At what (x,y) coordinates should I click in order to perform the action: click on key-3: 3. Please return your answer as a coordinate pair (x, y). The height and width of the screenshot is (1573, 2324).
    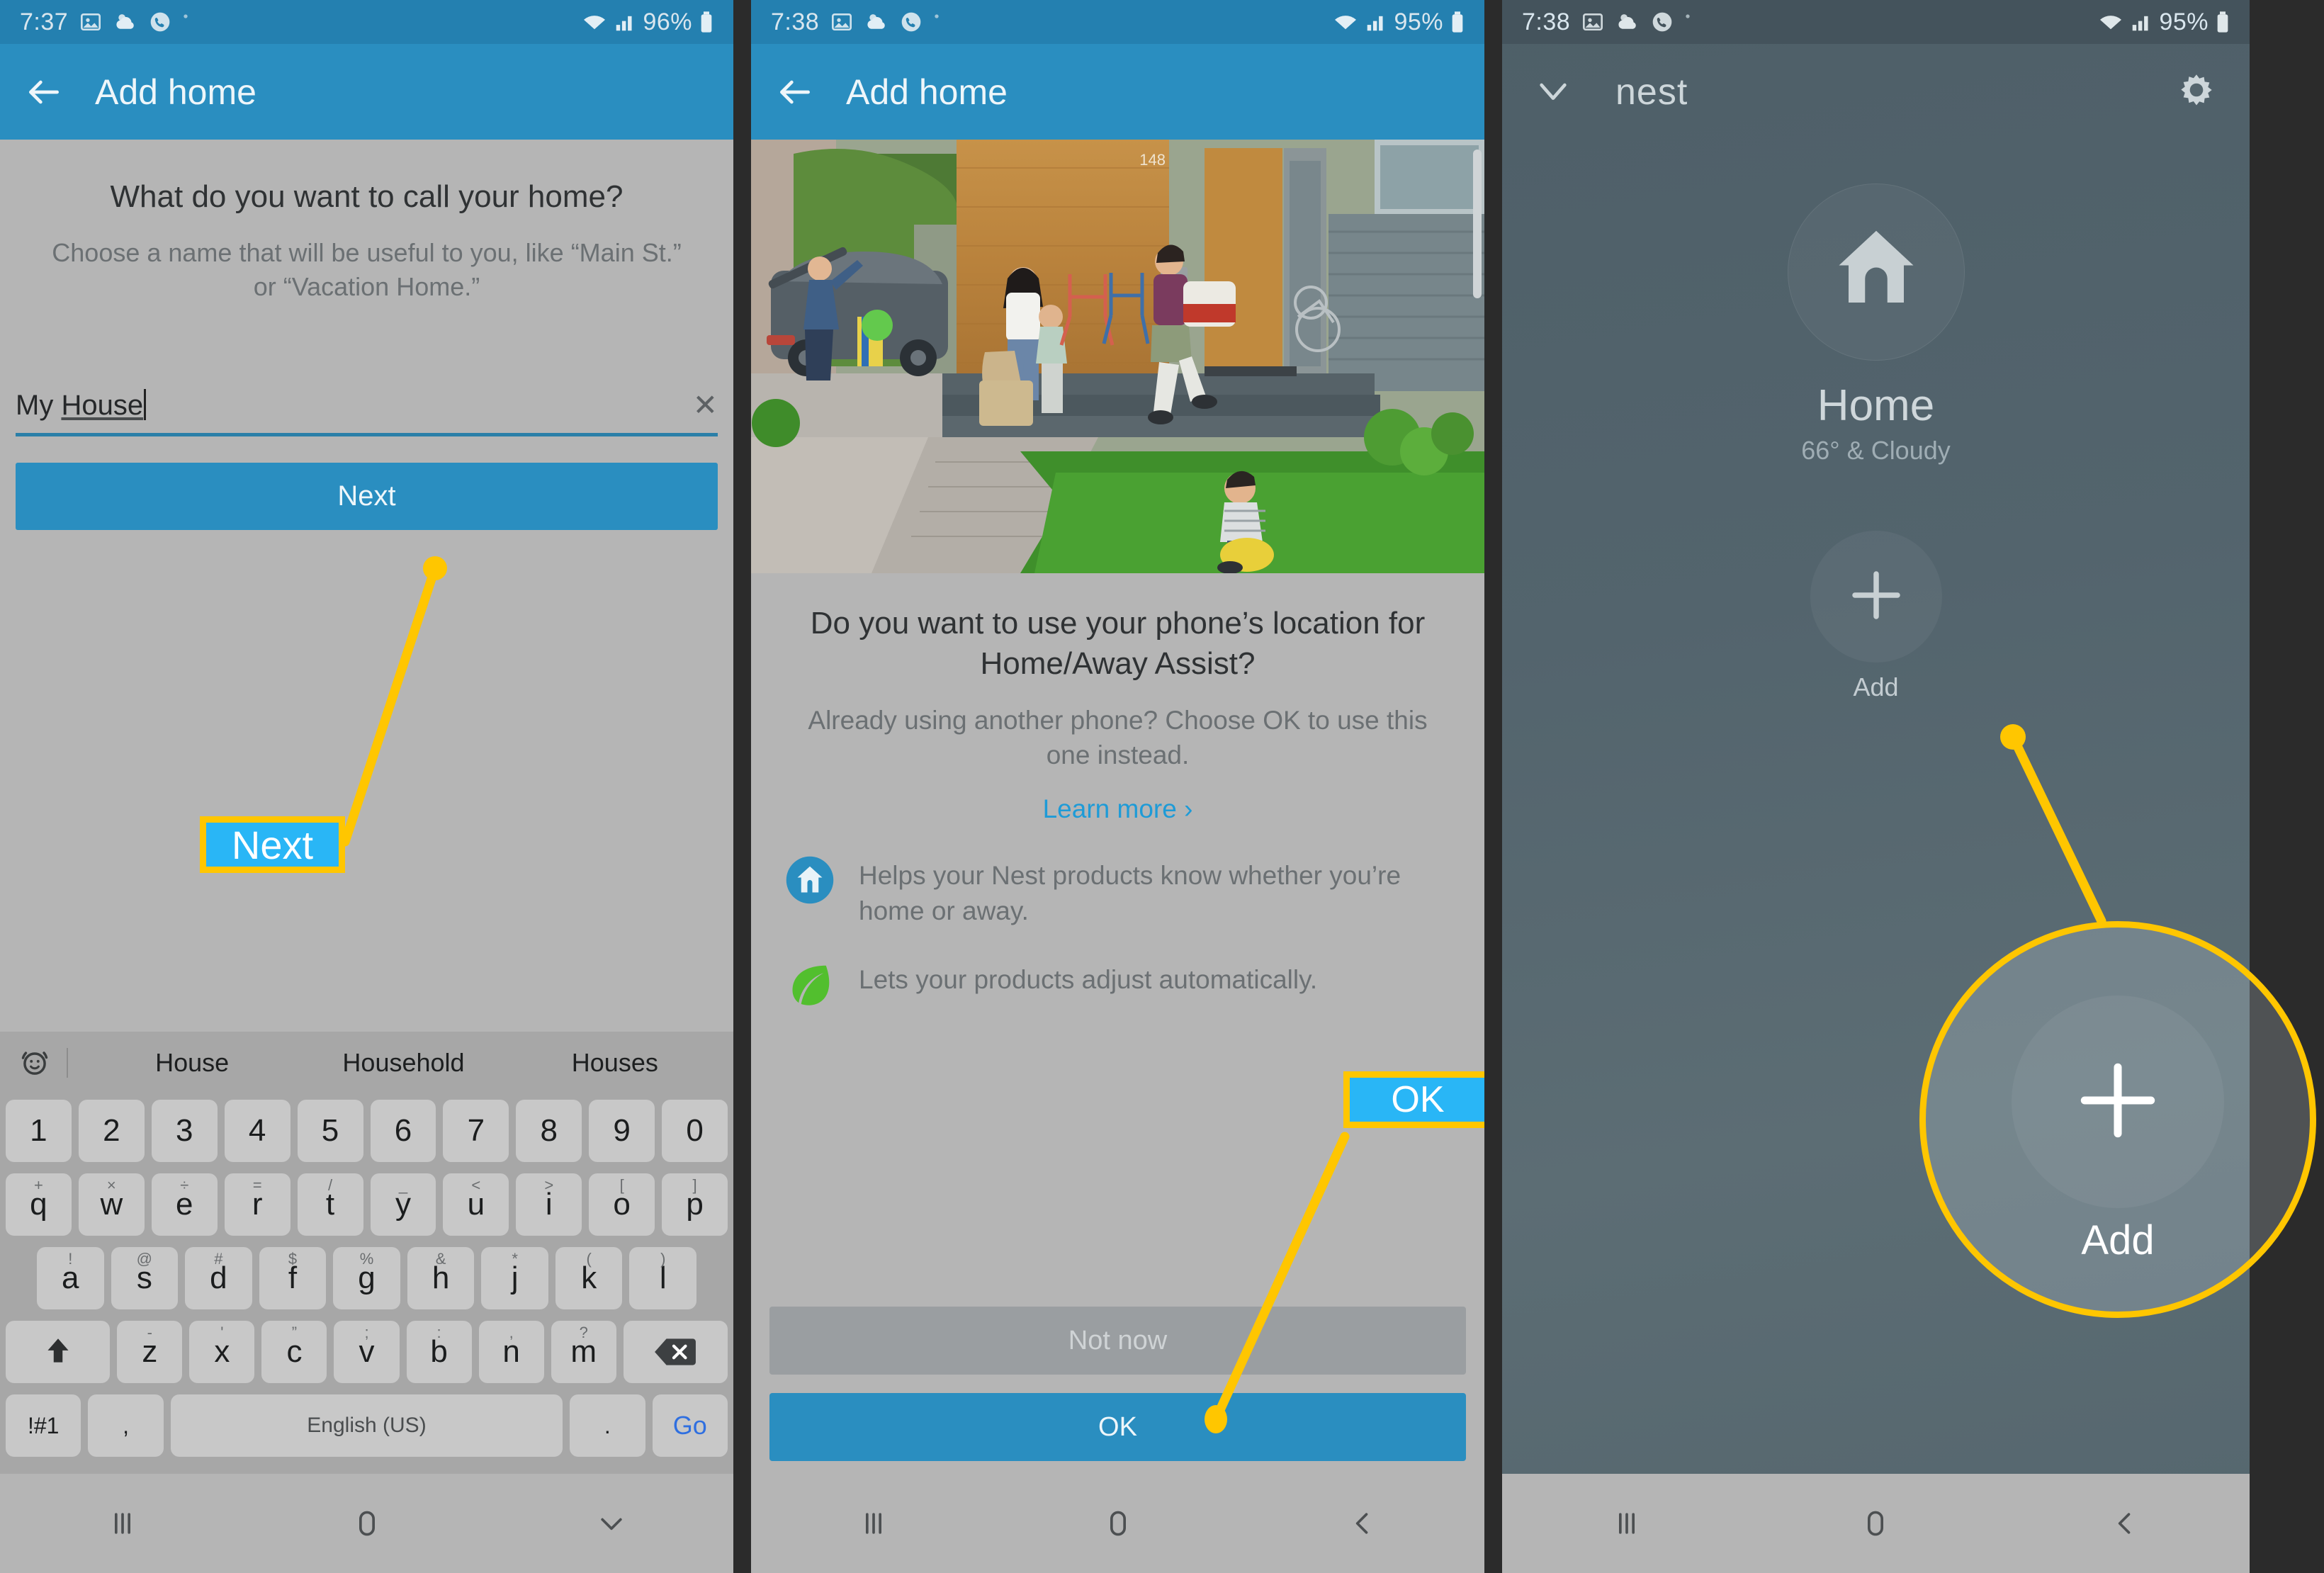
    Looking at the image, I should click on (184, 1131).